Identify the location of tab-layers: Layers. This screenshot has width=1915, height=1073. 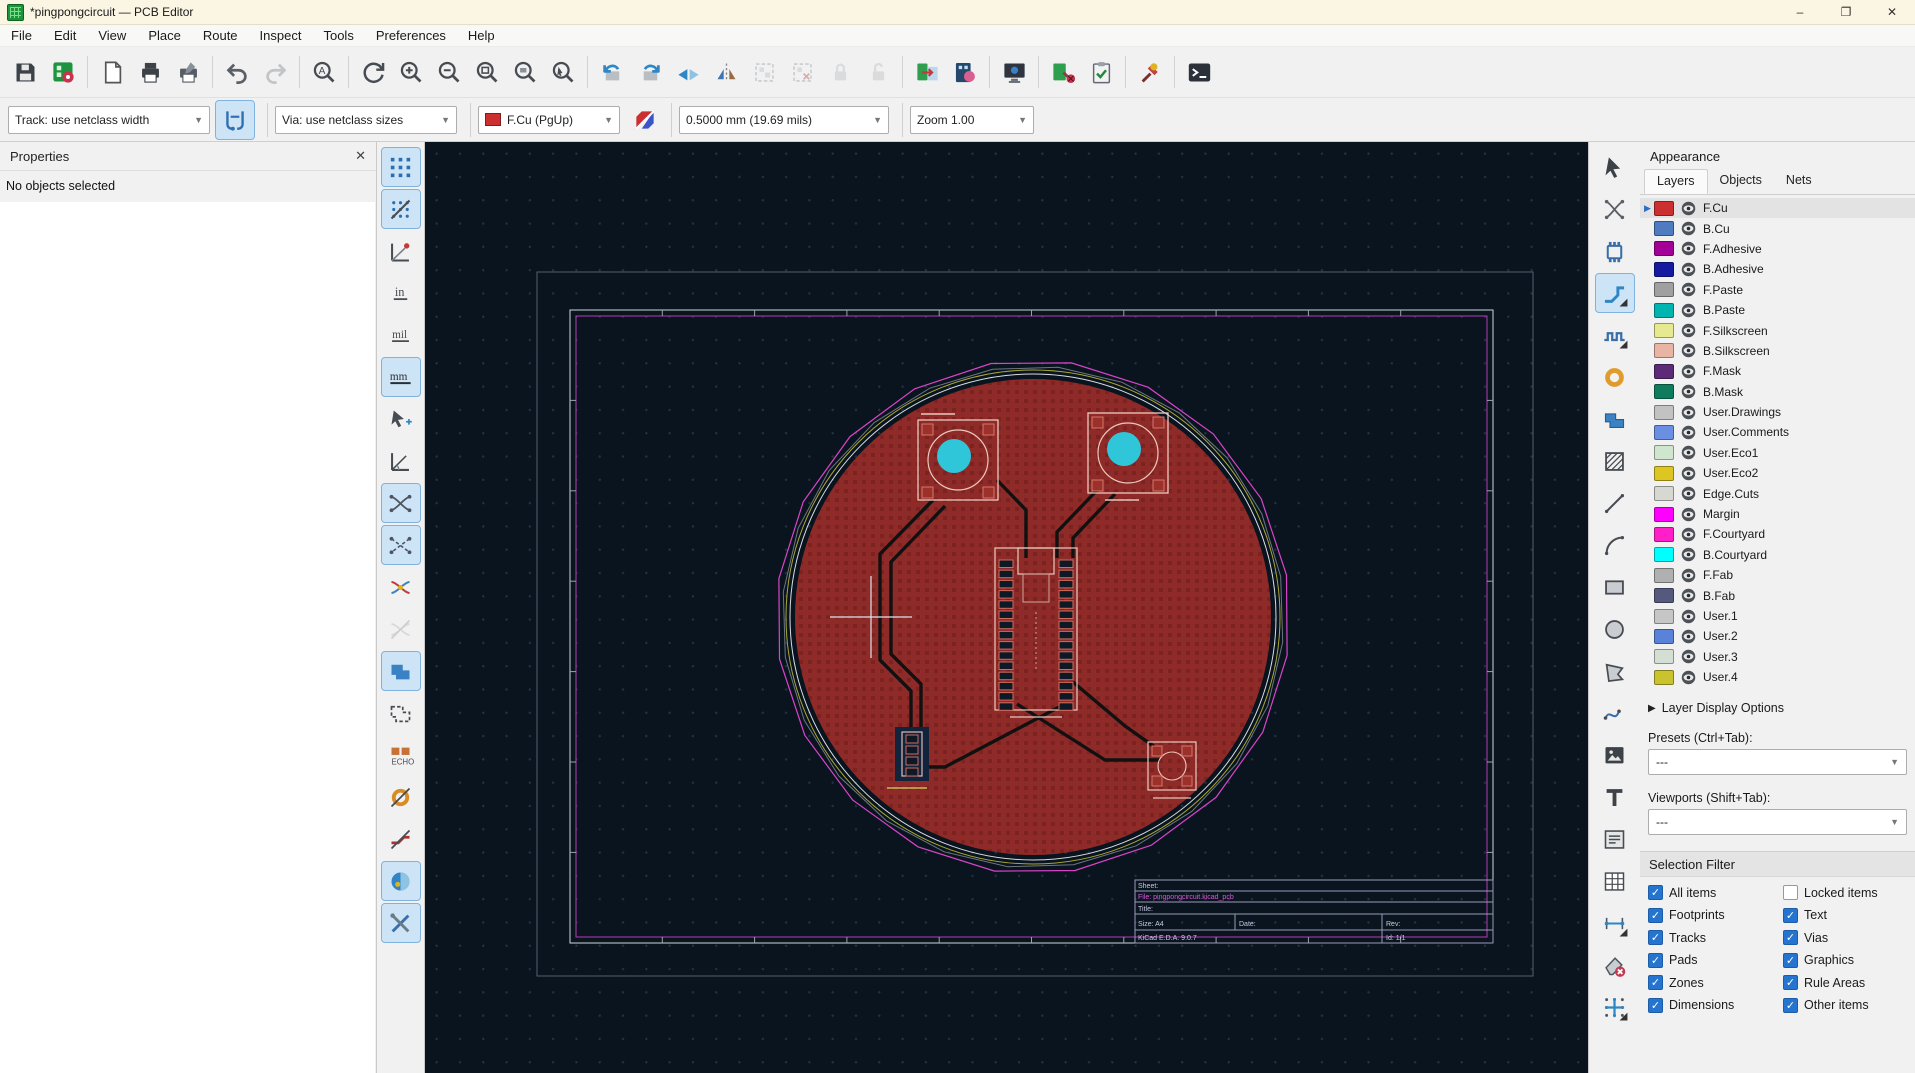
(1676, 181).